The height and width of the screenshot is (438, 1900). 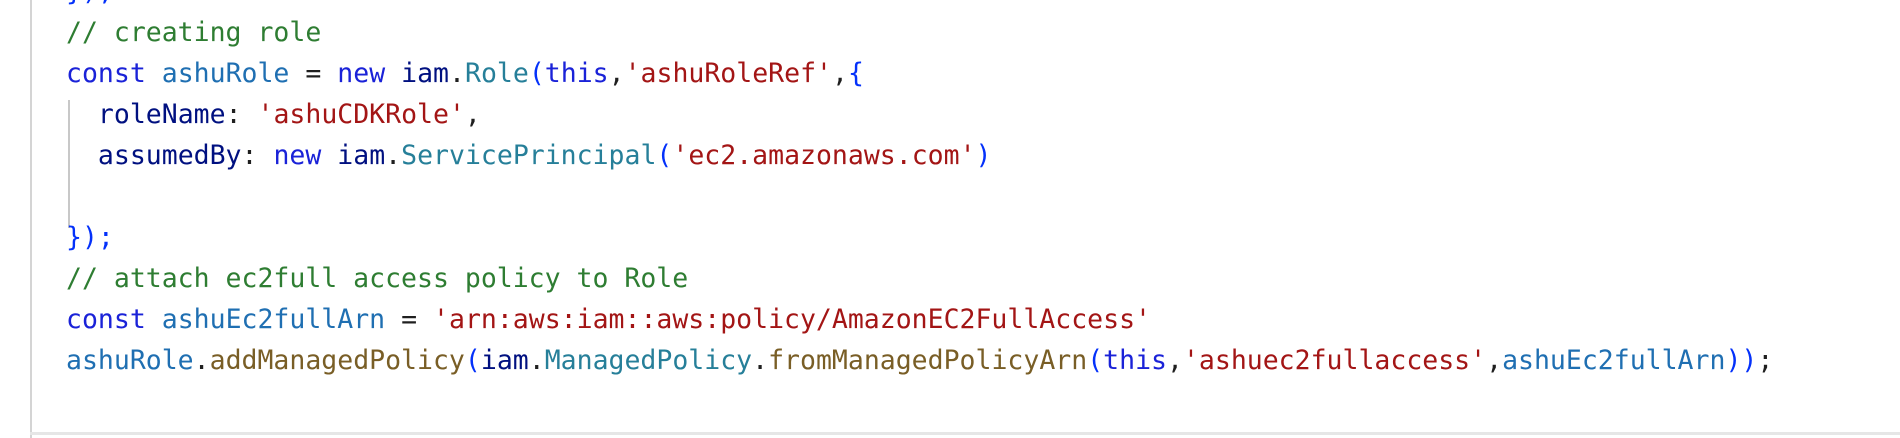 What do you see at coordinates (194, 32) in the screenshot?
I see `code-line: // creating role` at bounding box center [194, 32].